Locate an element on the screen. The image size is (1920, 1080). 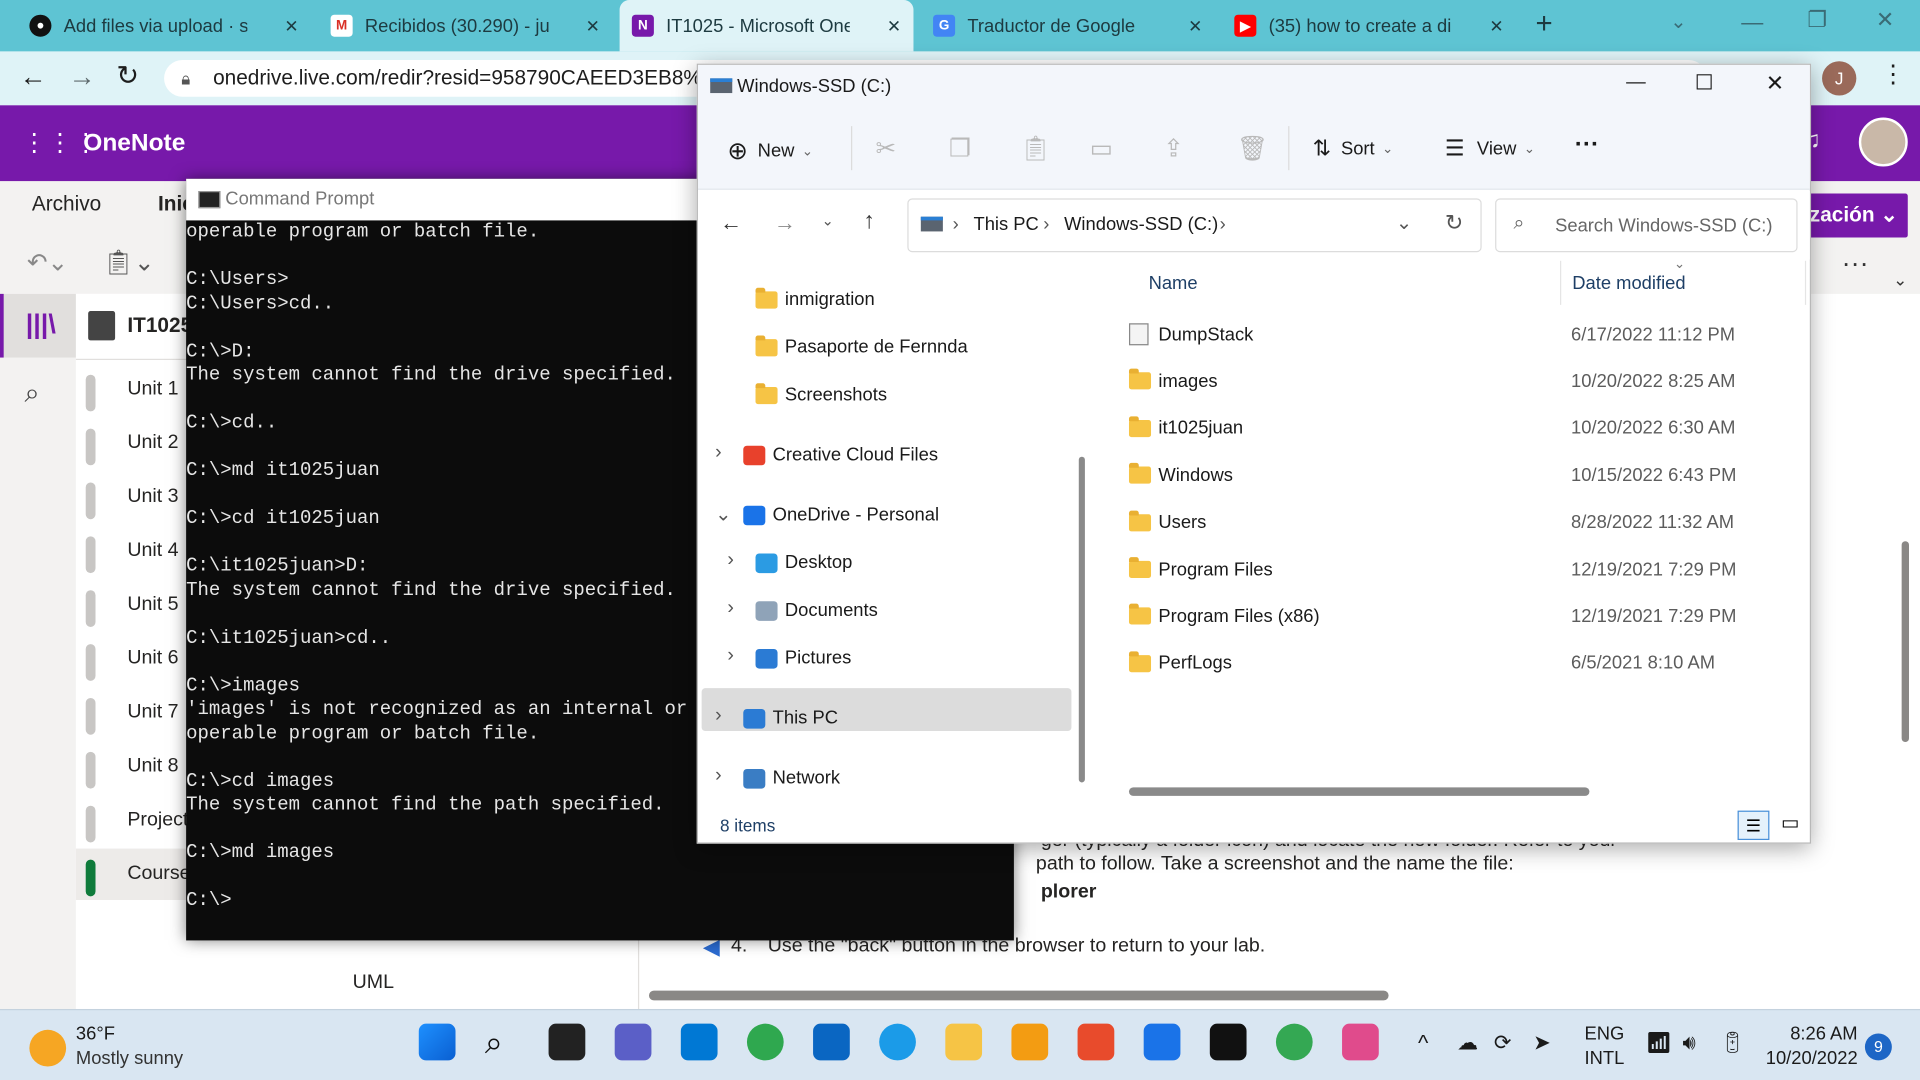
terminal-icon is located at coordinates (1228, 1042).